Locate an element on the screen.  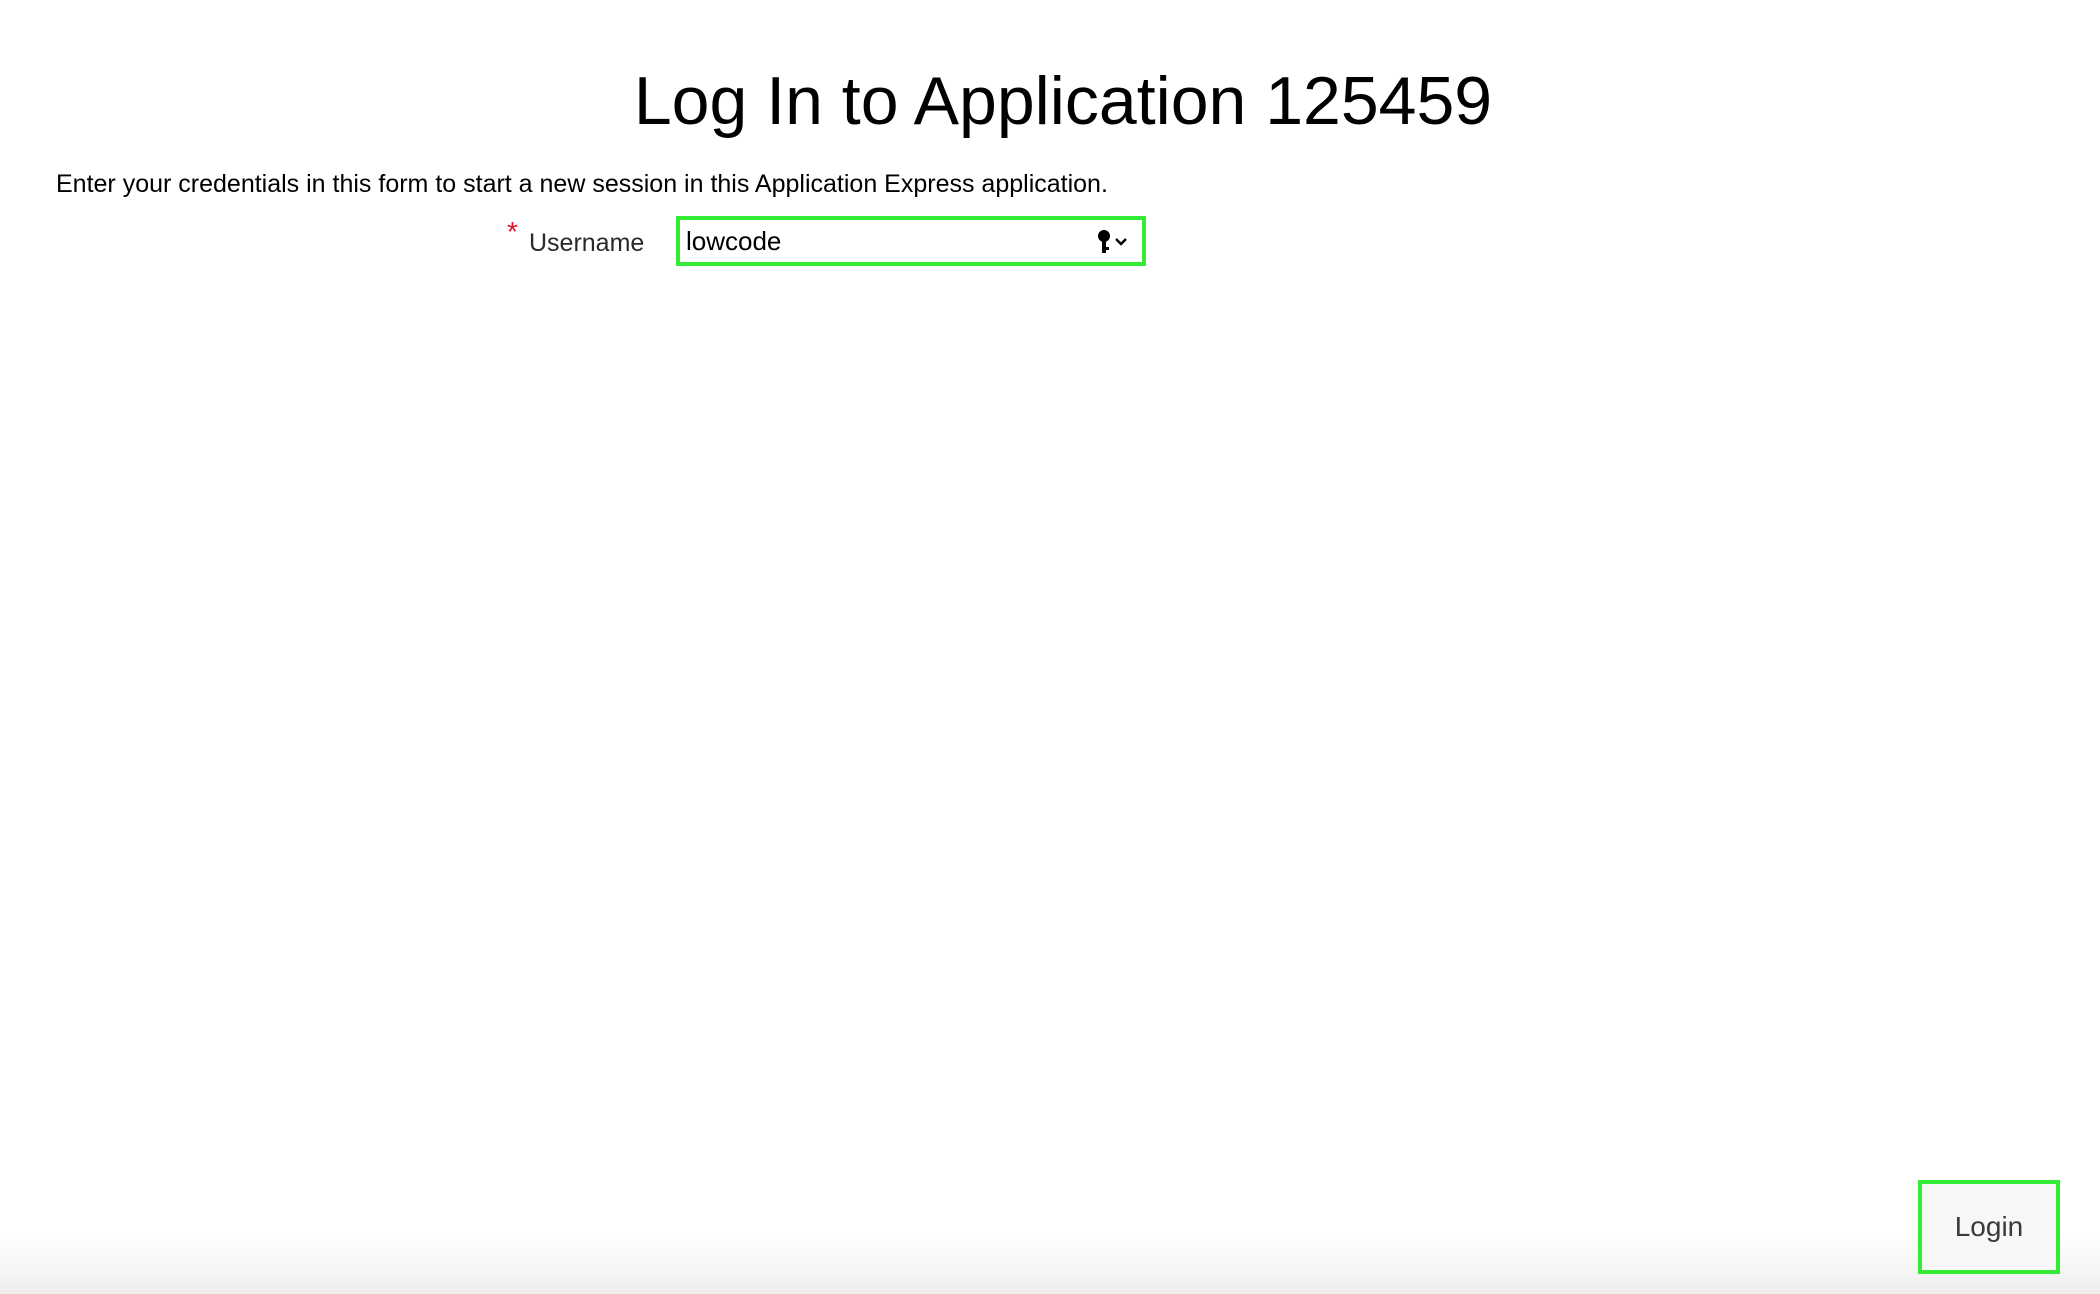
username-input is located at coordinates (886, 241).